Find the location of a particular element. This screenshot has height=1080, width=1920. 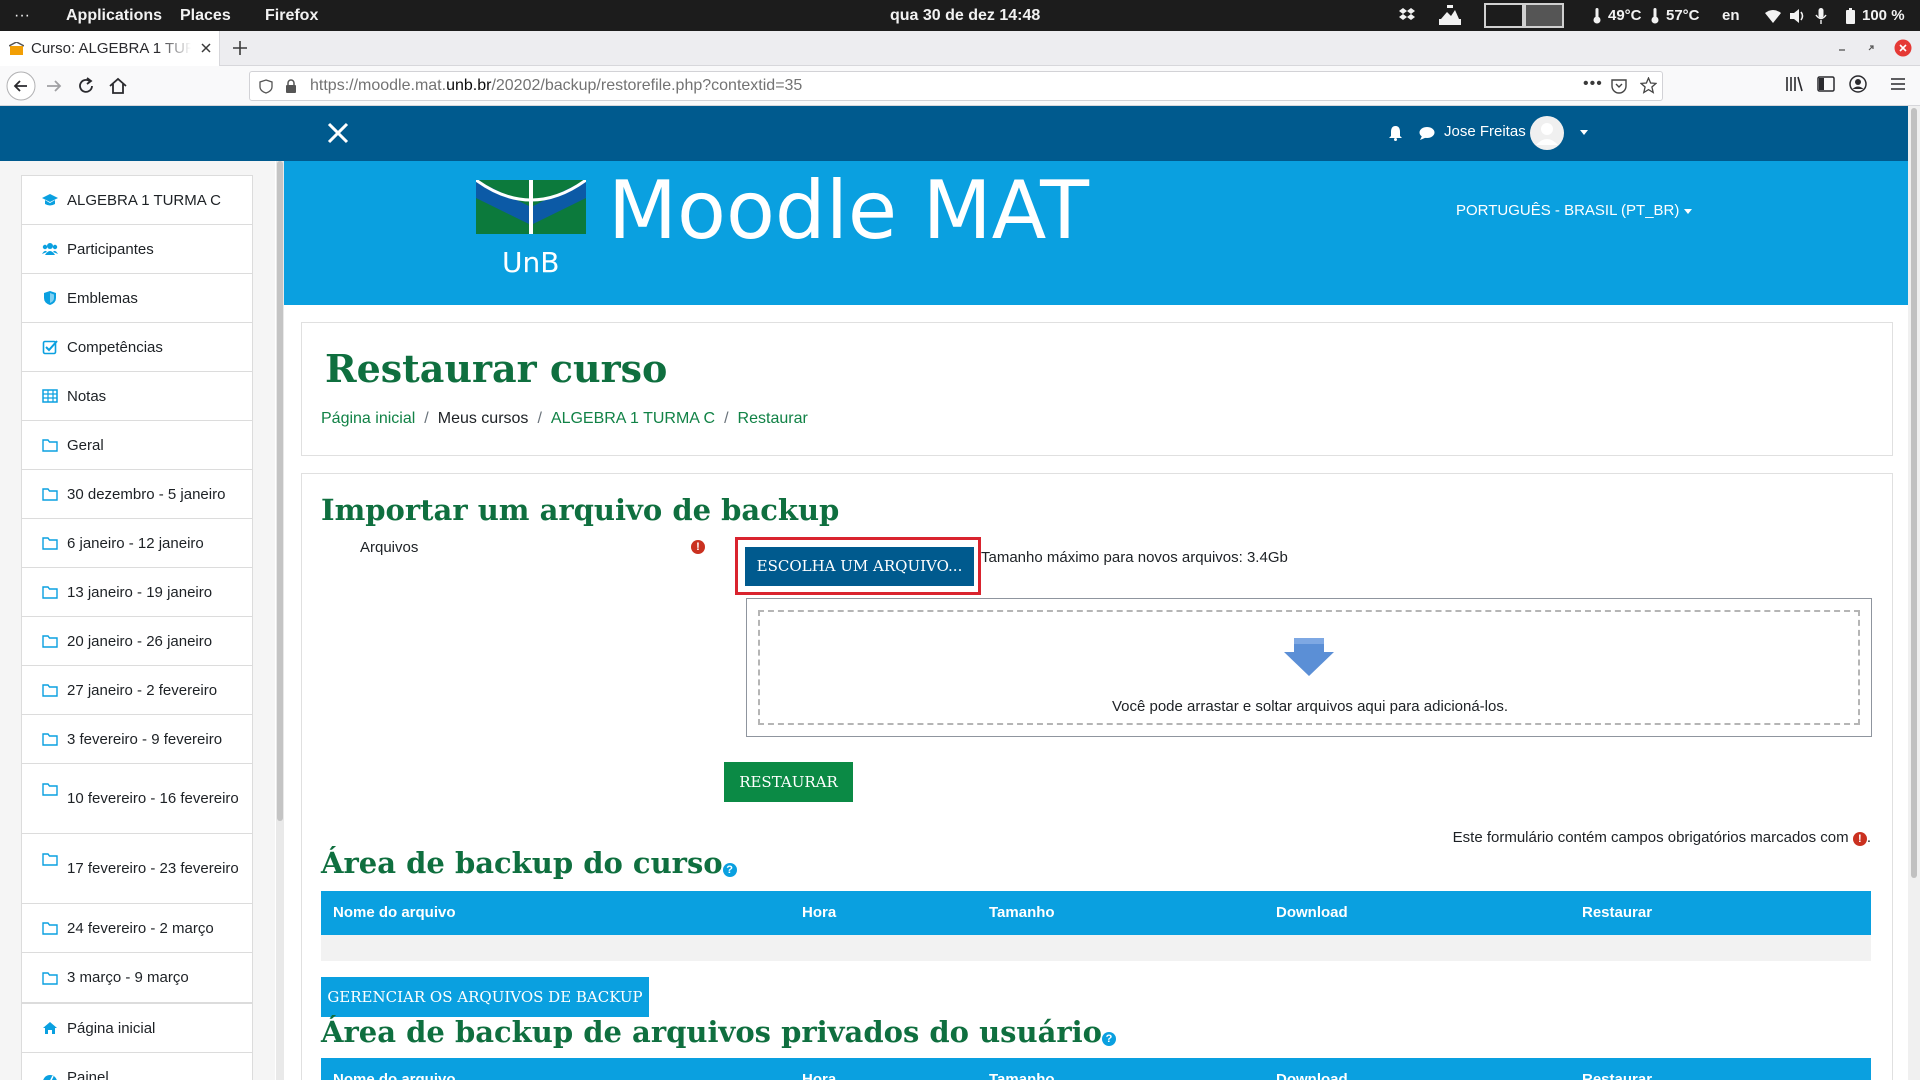

site-navigation-list: Página inicial Painel is located at coordinates (137, 1041).